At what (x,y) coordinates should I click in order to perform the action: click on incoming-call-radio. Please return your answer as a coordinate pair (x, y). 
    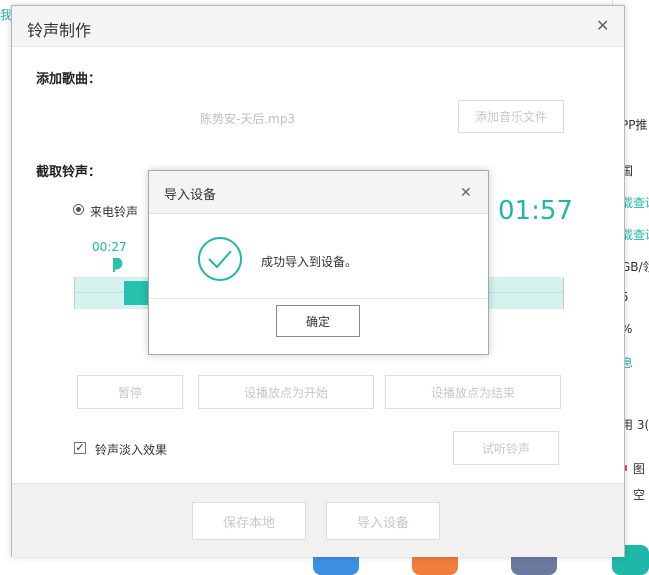
    Looking at the image, I should click on (78, 209).